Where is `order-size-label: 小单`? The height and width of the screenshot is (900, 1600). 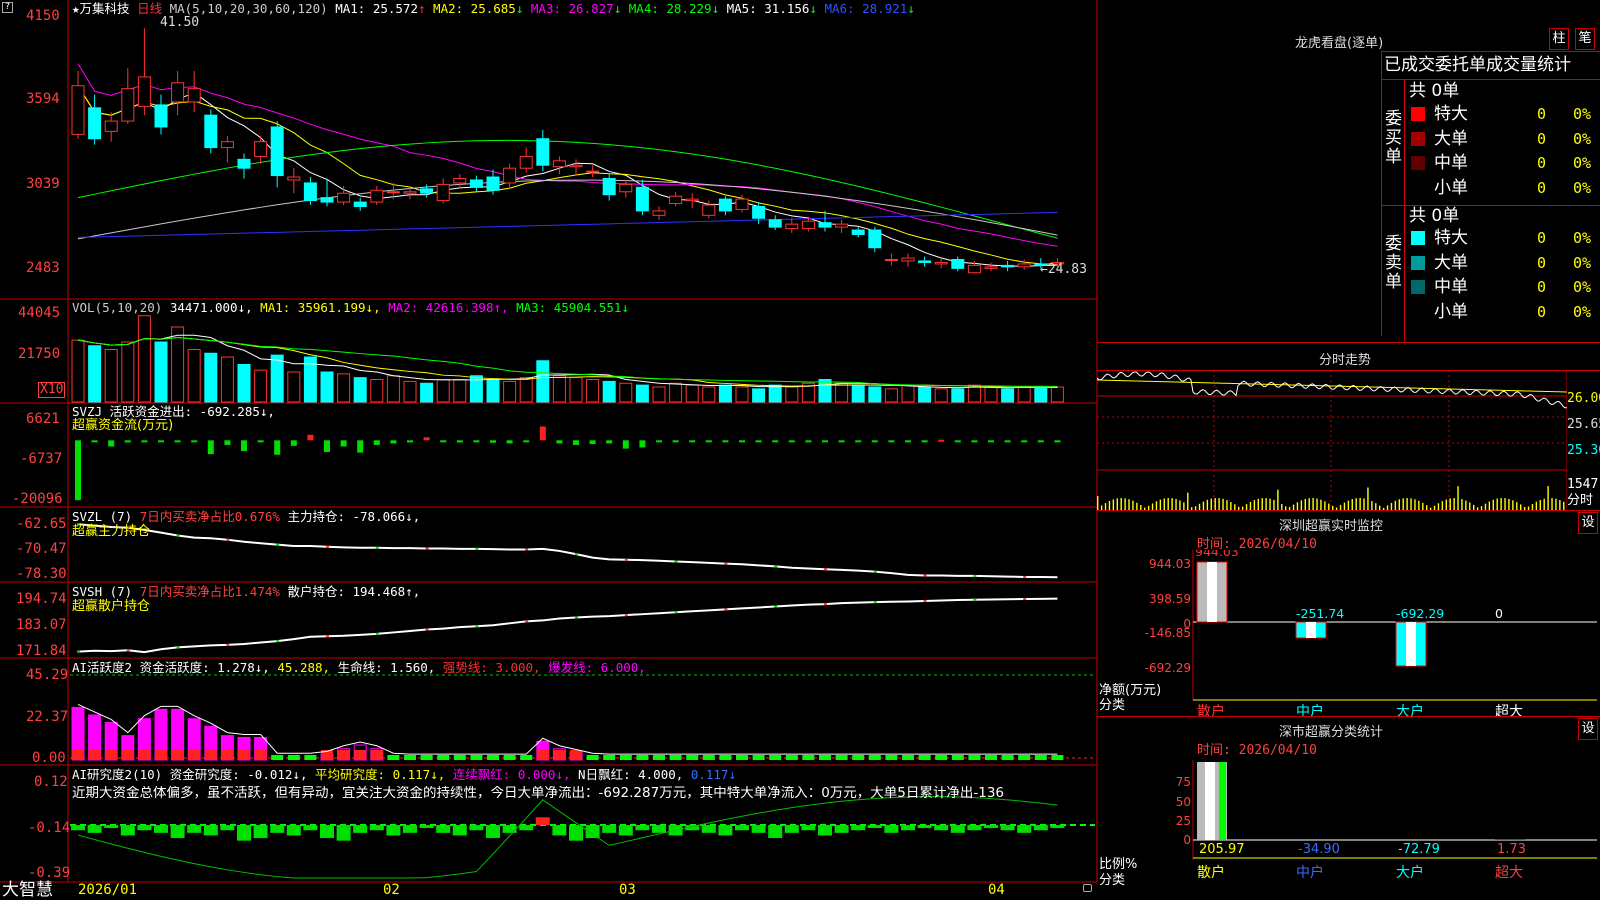
order-size-label: 小单 is located at coordinates (1451, 187).